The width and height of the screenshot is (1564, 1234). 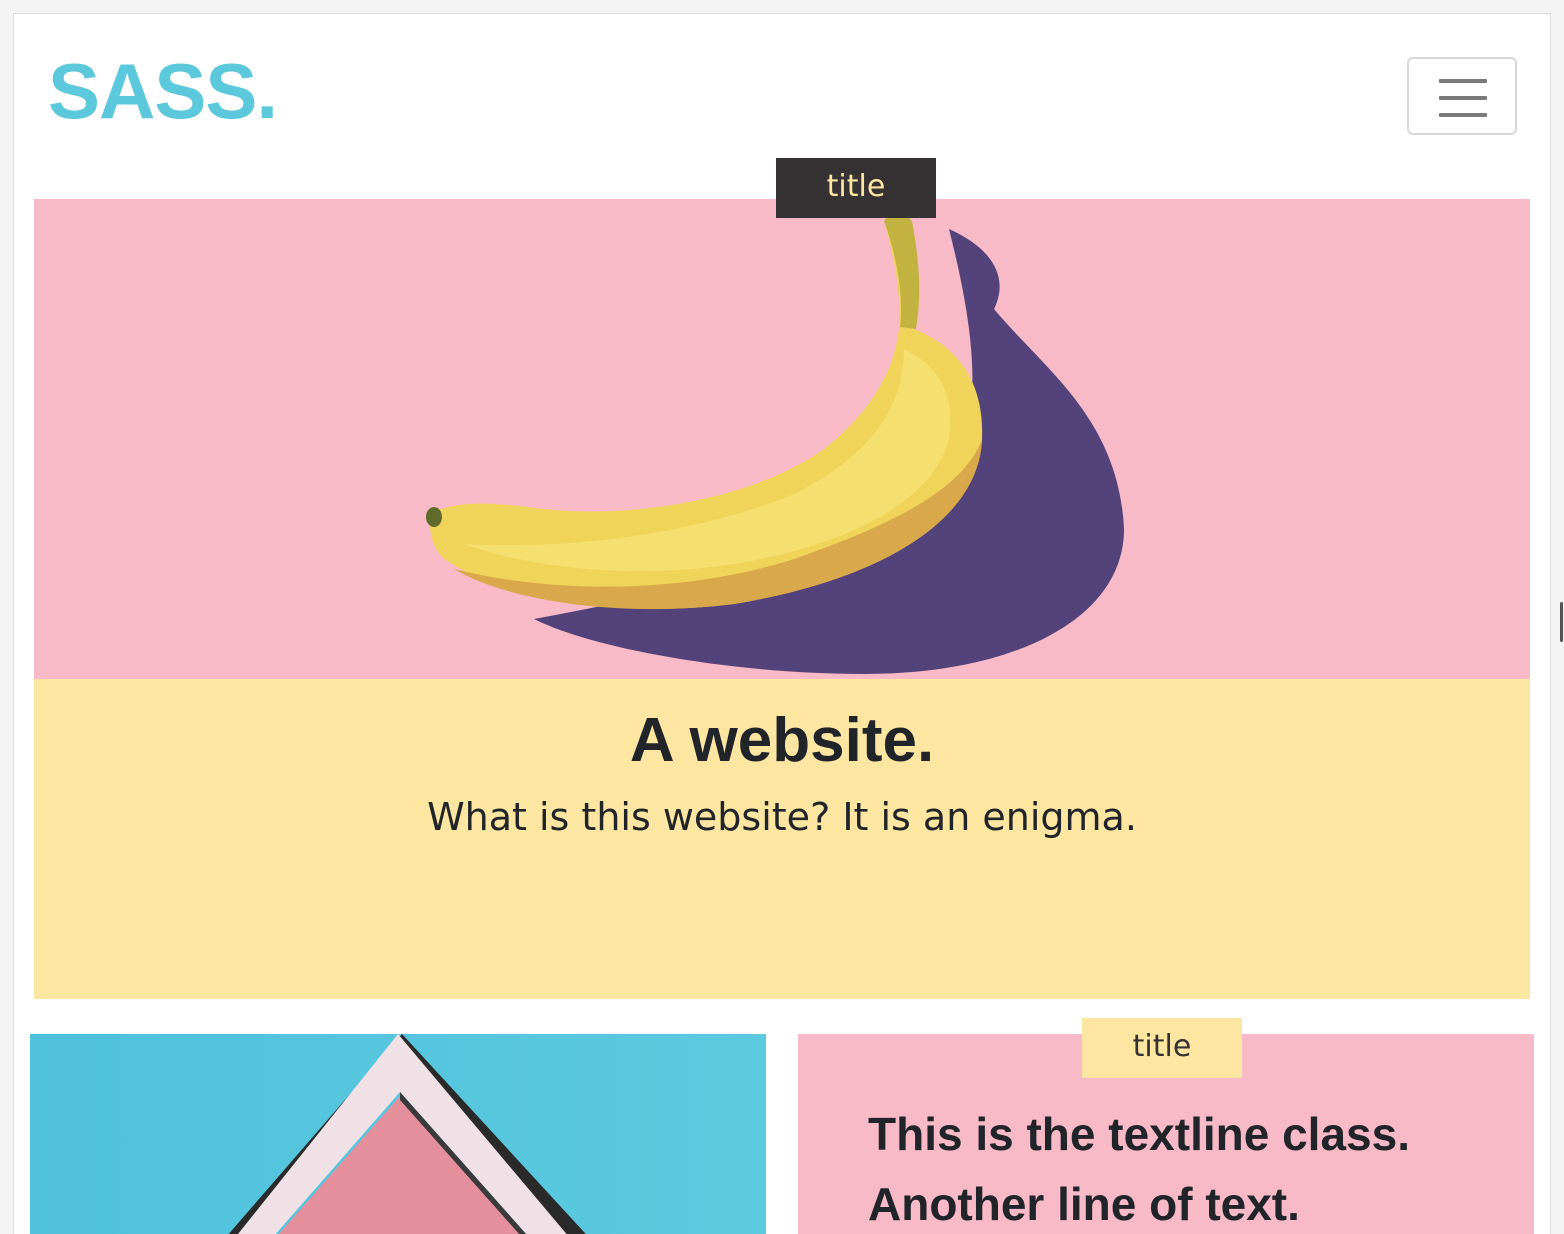 I want to click on textline-2: Another line of text., so click(x=1084, y=1204).